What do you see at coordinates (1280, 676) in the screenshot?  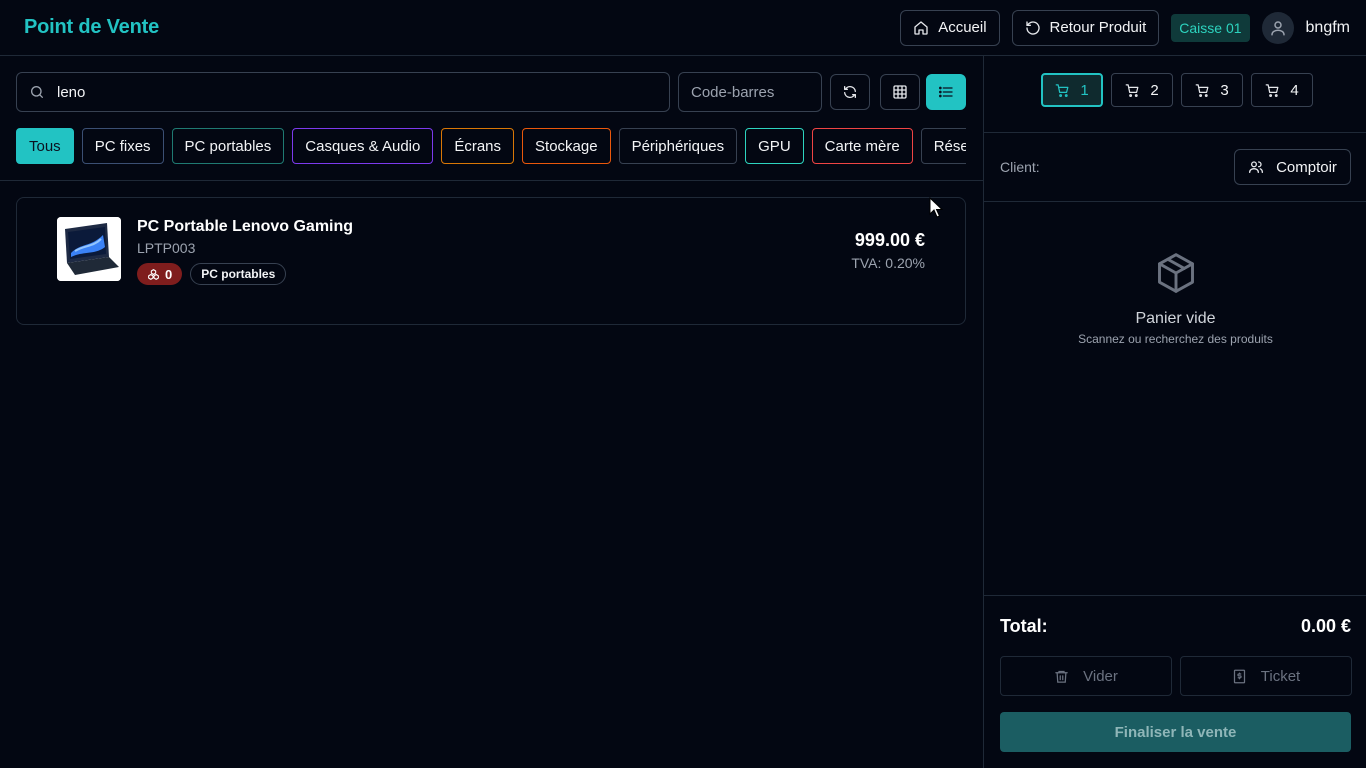 I see `ticket-label: Ticket` at bounding box center [1280, 676].